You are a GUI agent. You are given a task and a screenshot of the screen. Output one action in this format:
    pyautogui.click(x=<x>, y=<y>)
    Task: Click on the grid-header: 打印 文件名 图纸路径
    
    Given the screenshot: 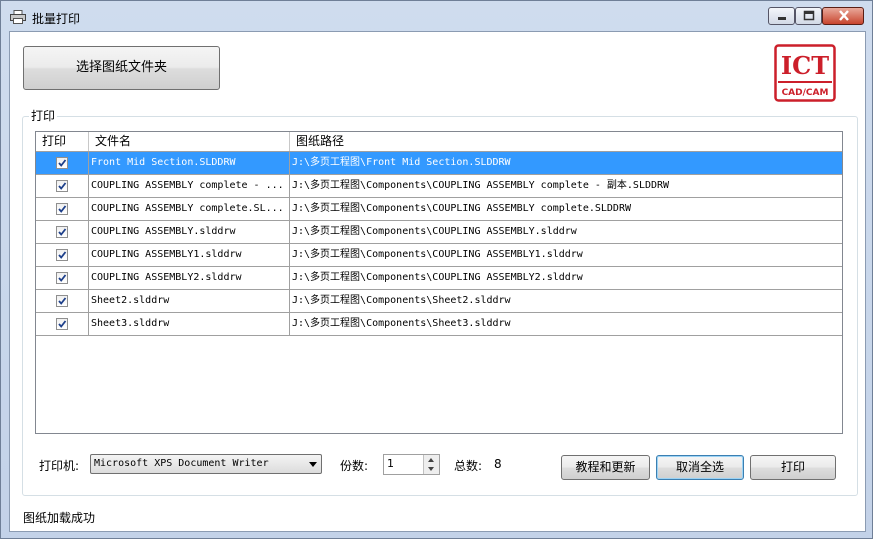 What is the action you would take?
    pyautogui.click(x=439, y=142)
    